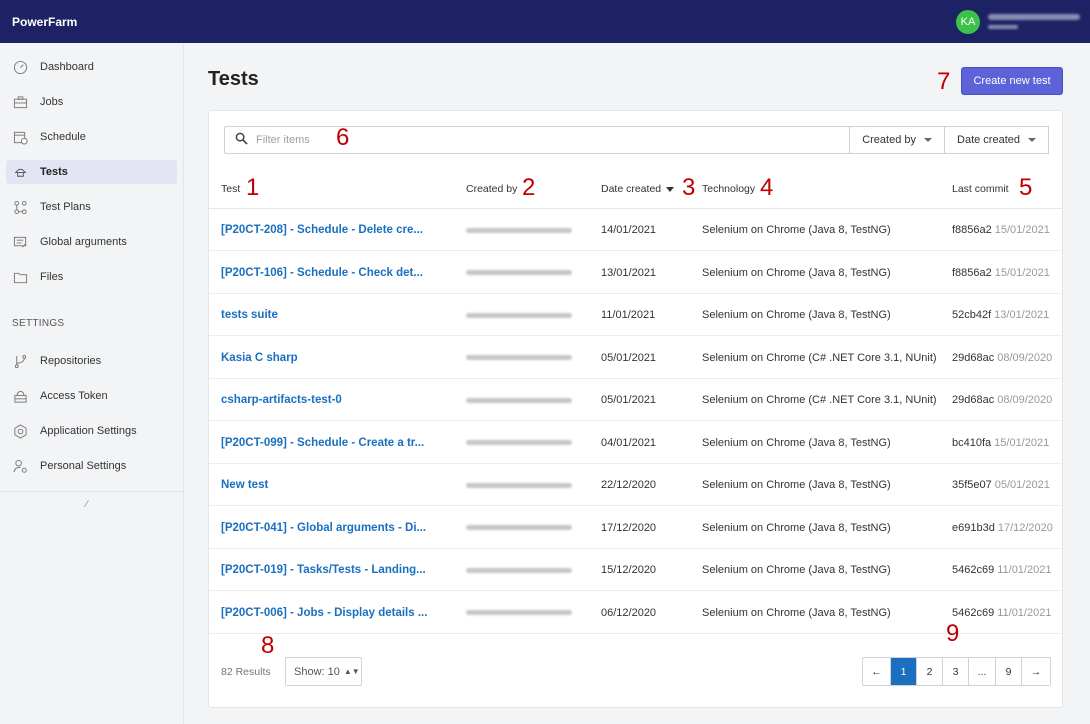  Describe the element at coordinates (91, 102) in the screenshot. I see `sidebar-item-jobs: Jobs` at that location.